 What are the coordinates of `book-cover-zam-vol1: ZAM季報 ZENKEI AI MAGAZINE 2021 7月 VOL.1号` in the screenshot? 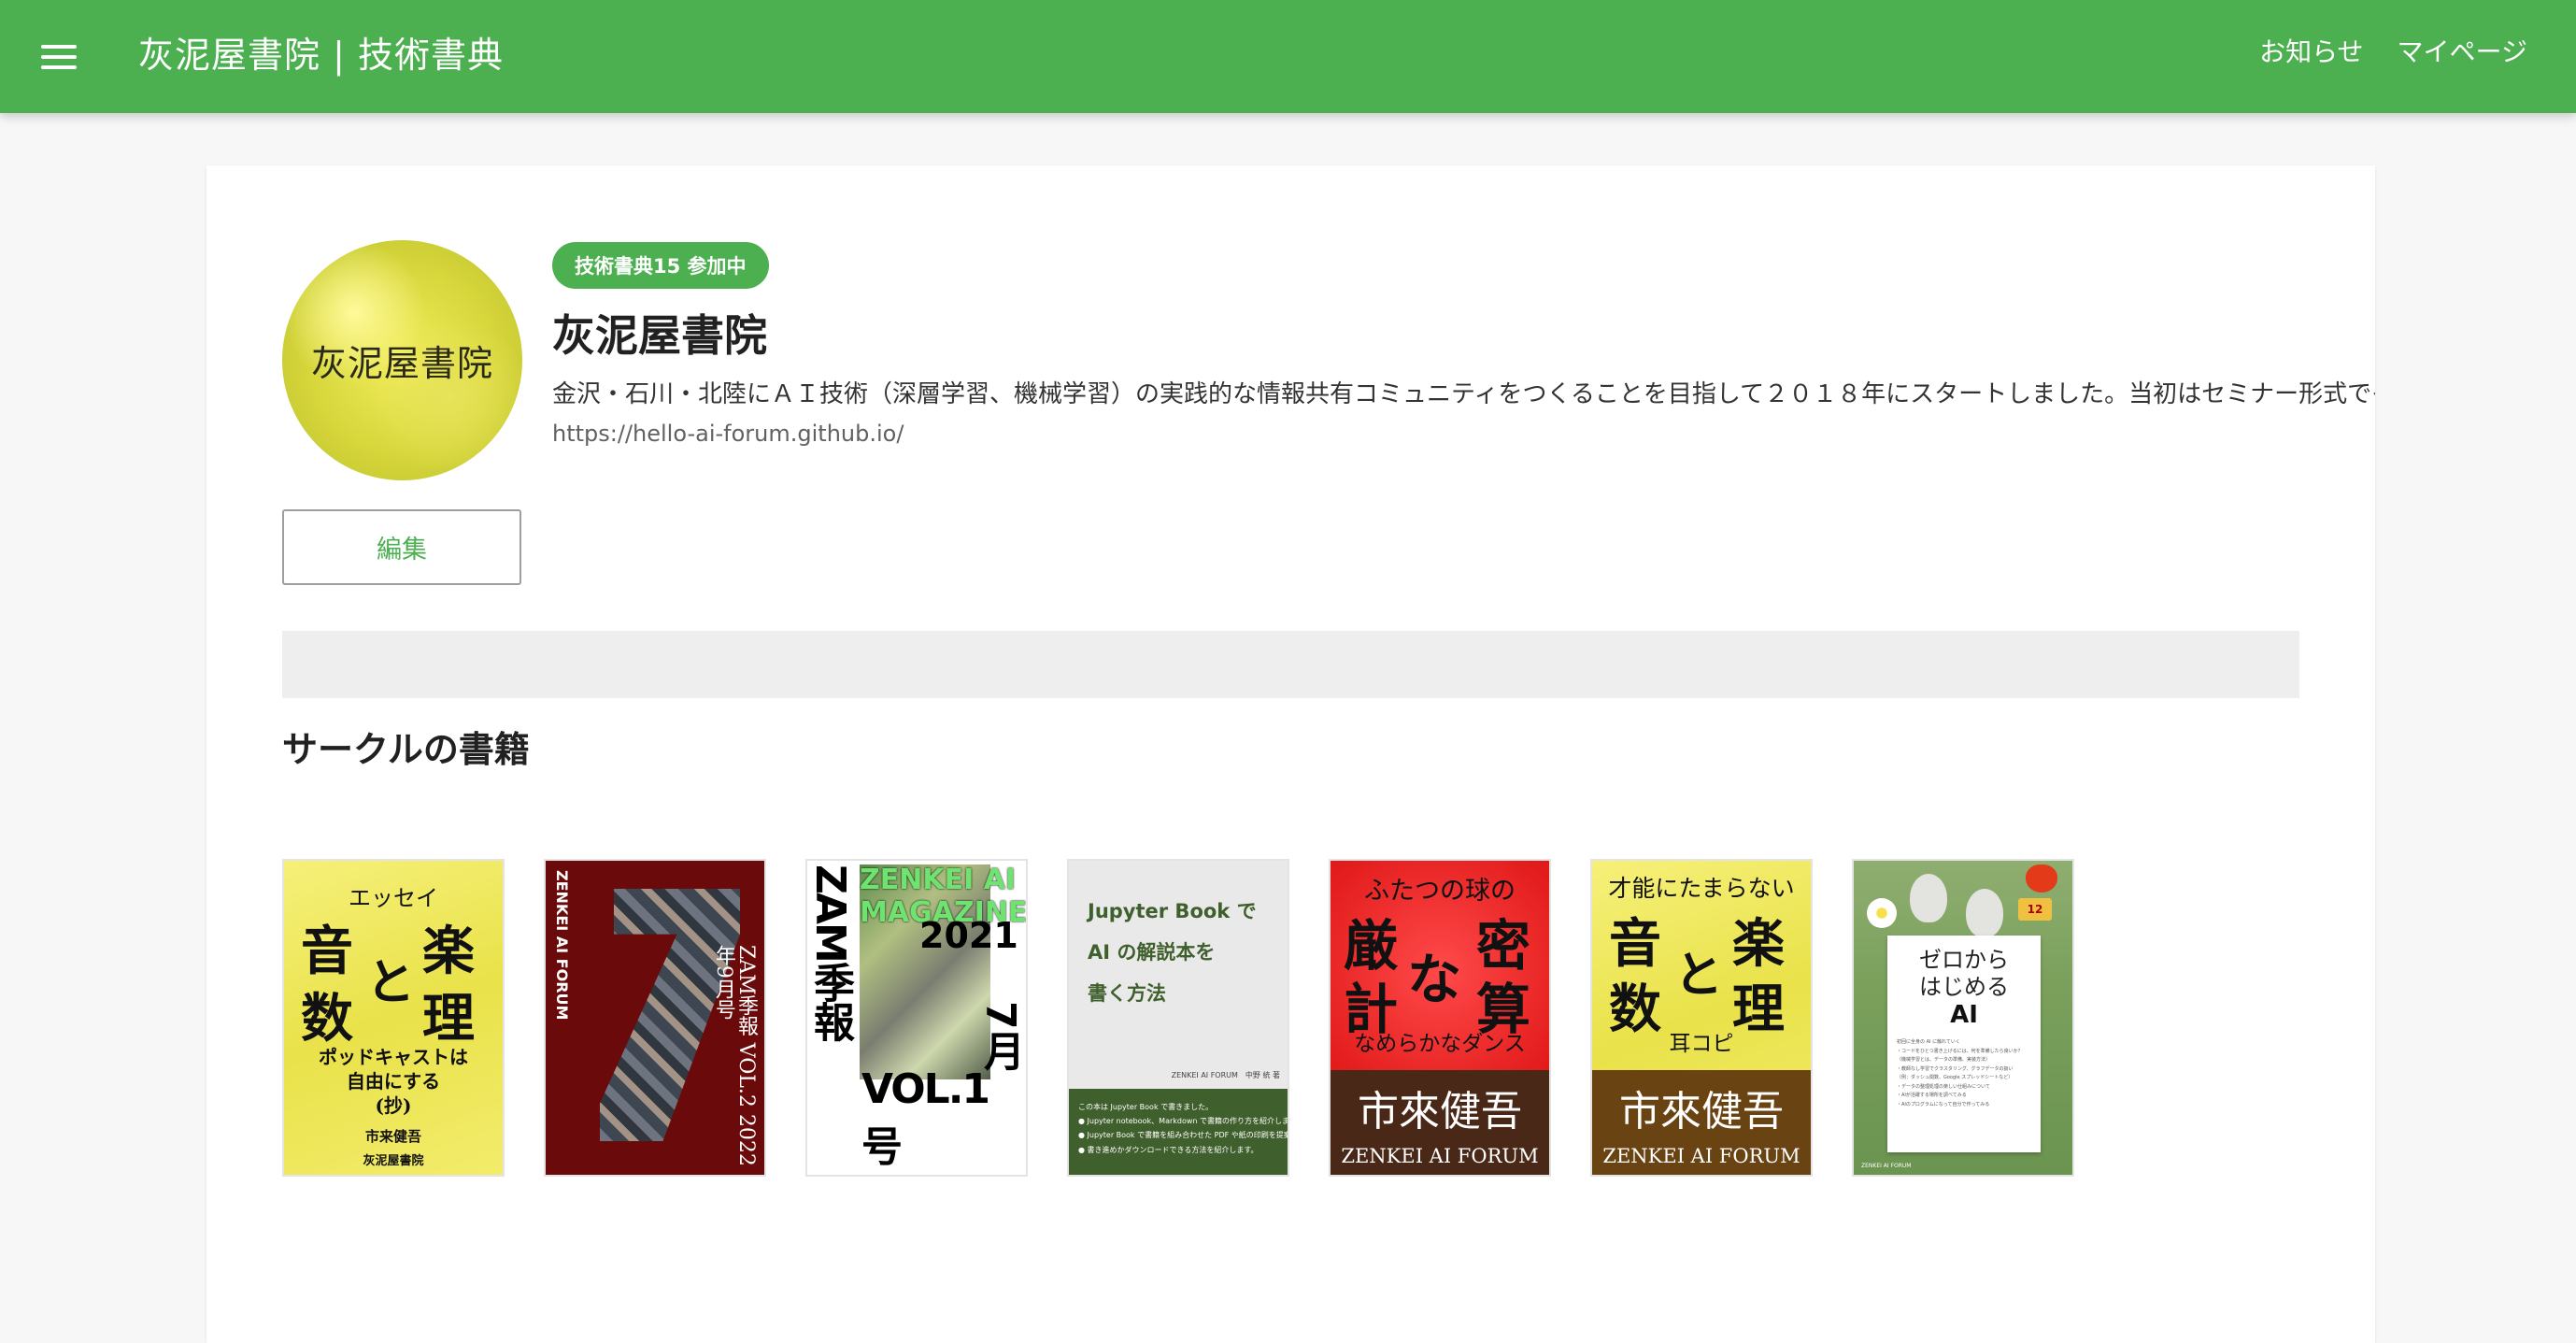 It's located at (916, 1018).